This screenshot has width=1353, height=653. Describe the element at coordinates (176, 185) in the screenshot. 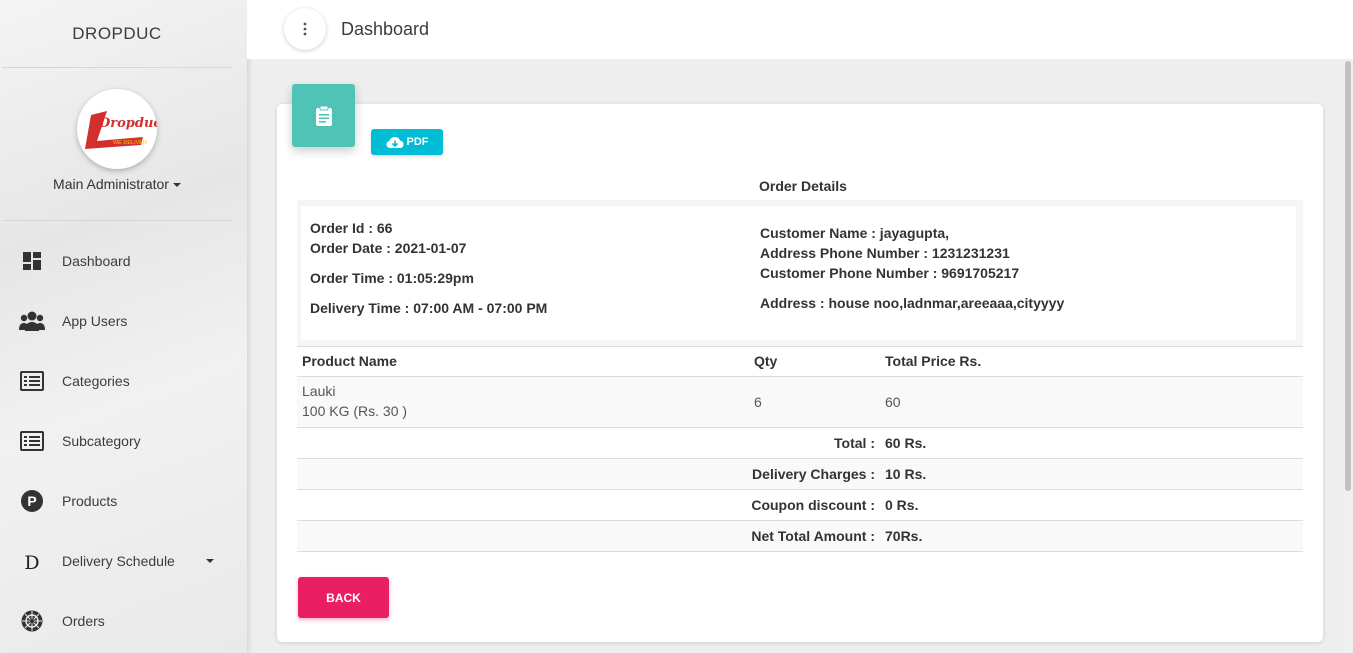

I see `caret-down-icon` at that location.